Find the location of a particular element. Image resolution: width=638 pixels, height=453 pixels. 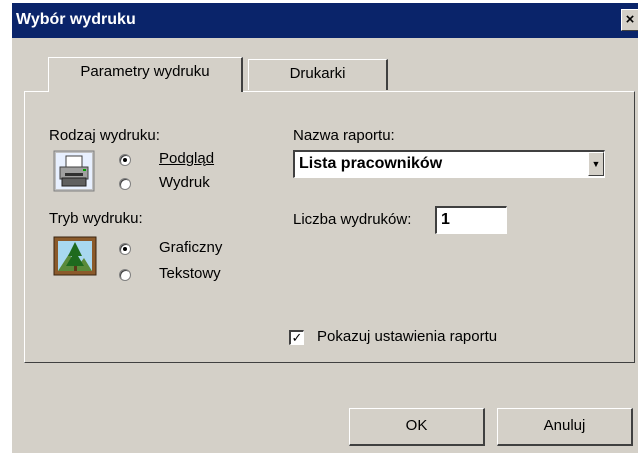

tab-label: Drukarki is located at coordinates (317, 73).